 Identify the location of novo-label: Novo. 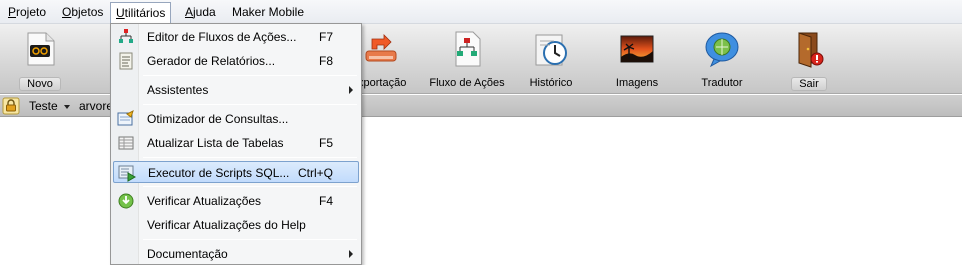
(40, 84).